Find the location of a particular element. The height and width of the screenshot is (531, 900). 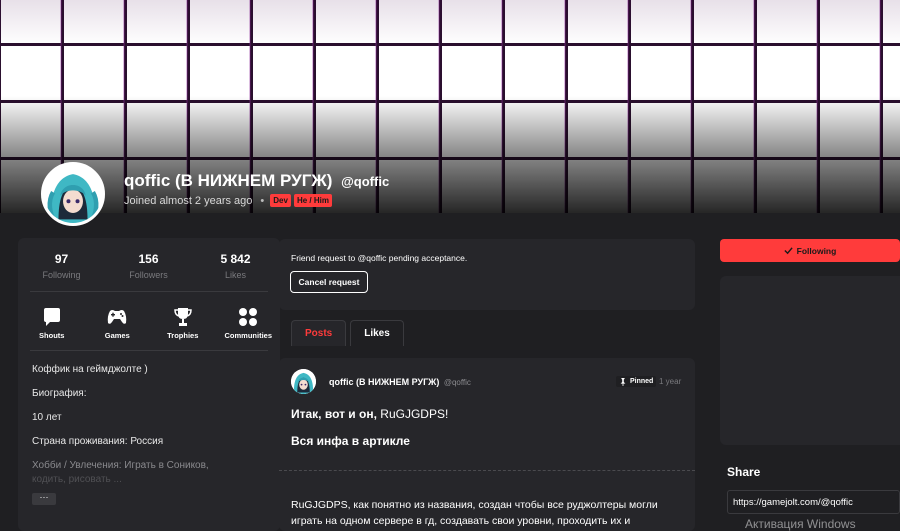

right-sidebar-card is located at coordinates (810, 360).